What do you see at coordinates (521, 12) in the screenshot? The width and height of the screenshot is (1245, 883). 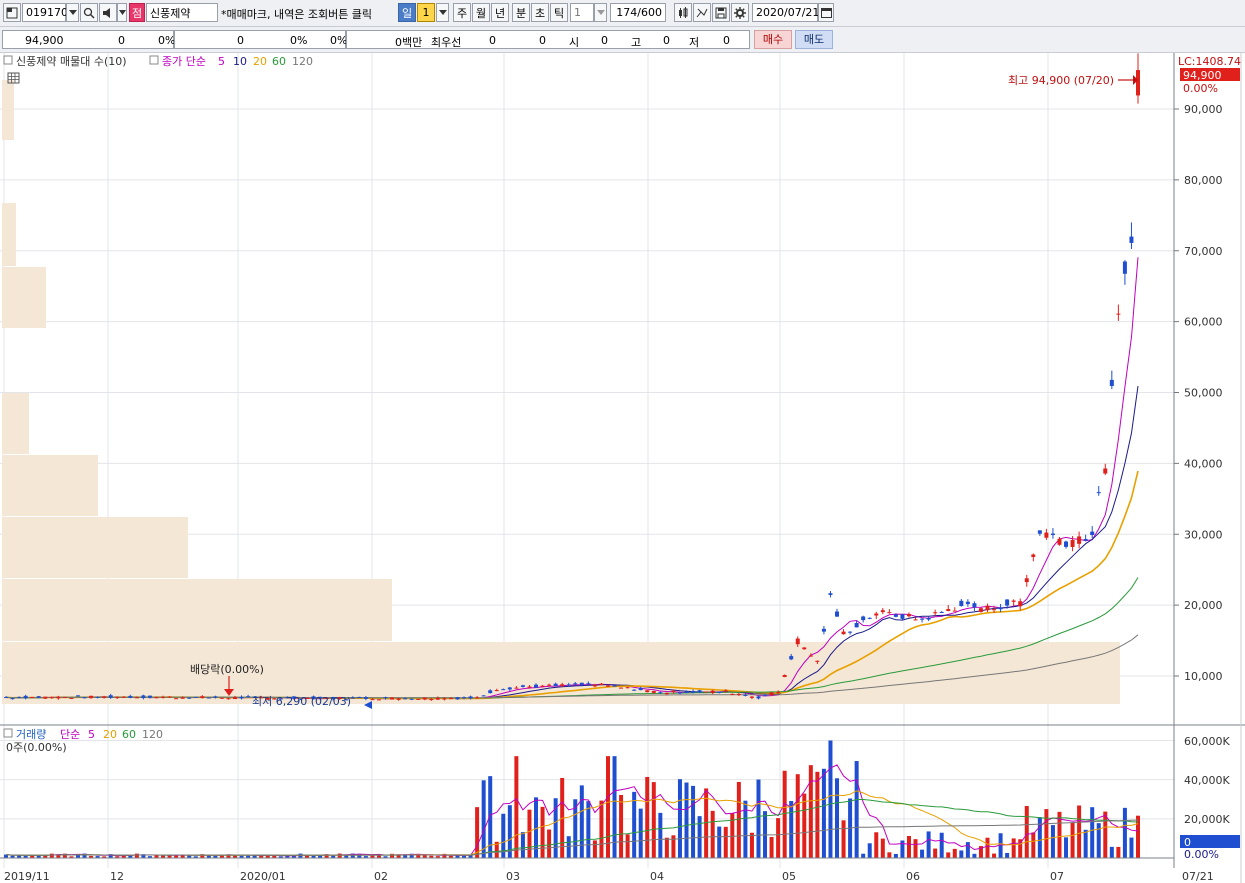 I see `tab-minute: 분` at bounding box center [521, 12].